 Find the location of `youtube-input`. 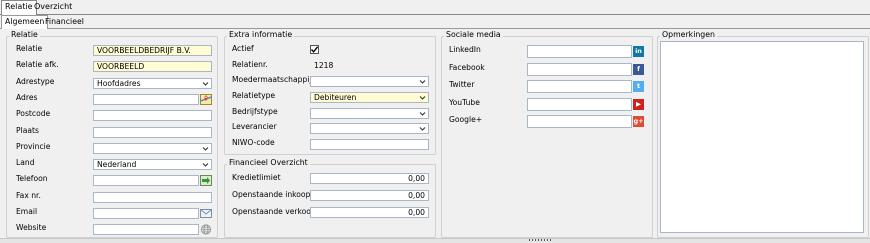

youtube-input is located at coordinates (579, 104).